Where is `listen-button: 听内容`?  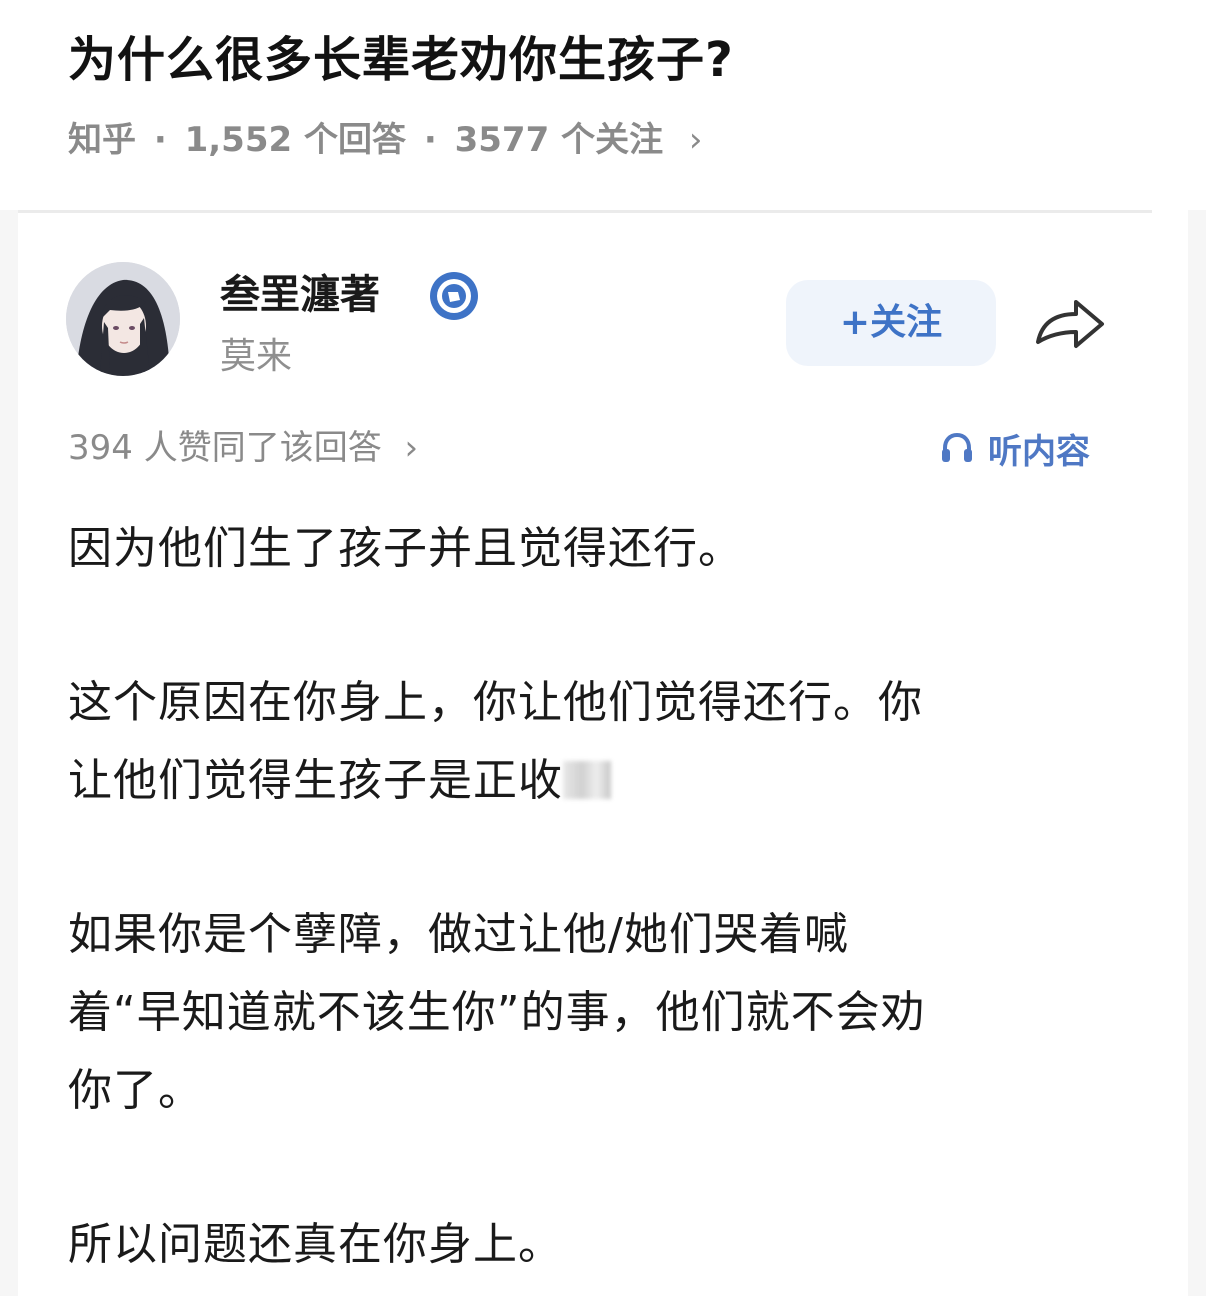
listen-button: 听内容 is located at coordinates (1015, 448).